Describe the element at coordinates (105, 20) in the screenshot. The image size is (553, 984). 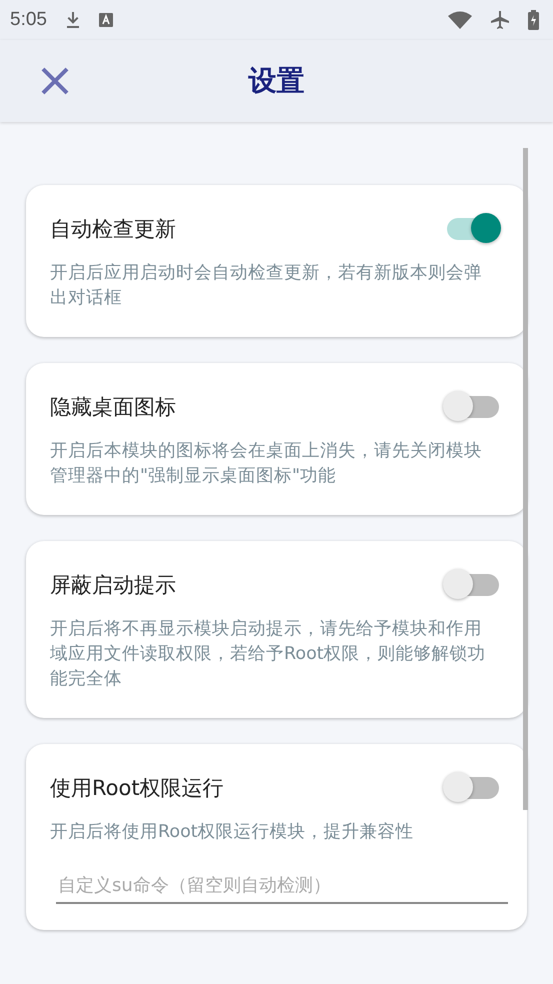
I see `text-icon` at that location.